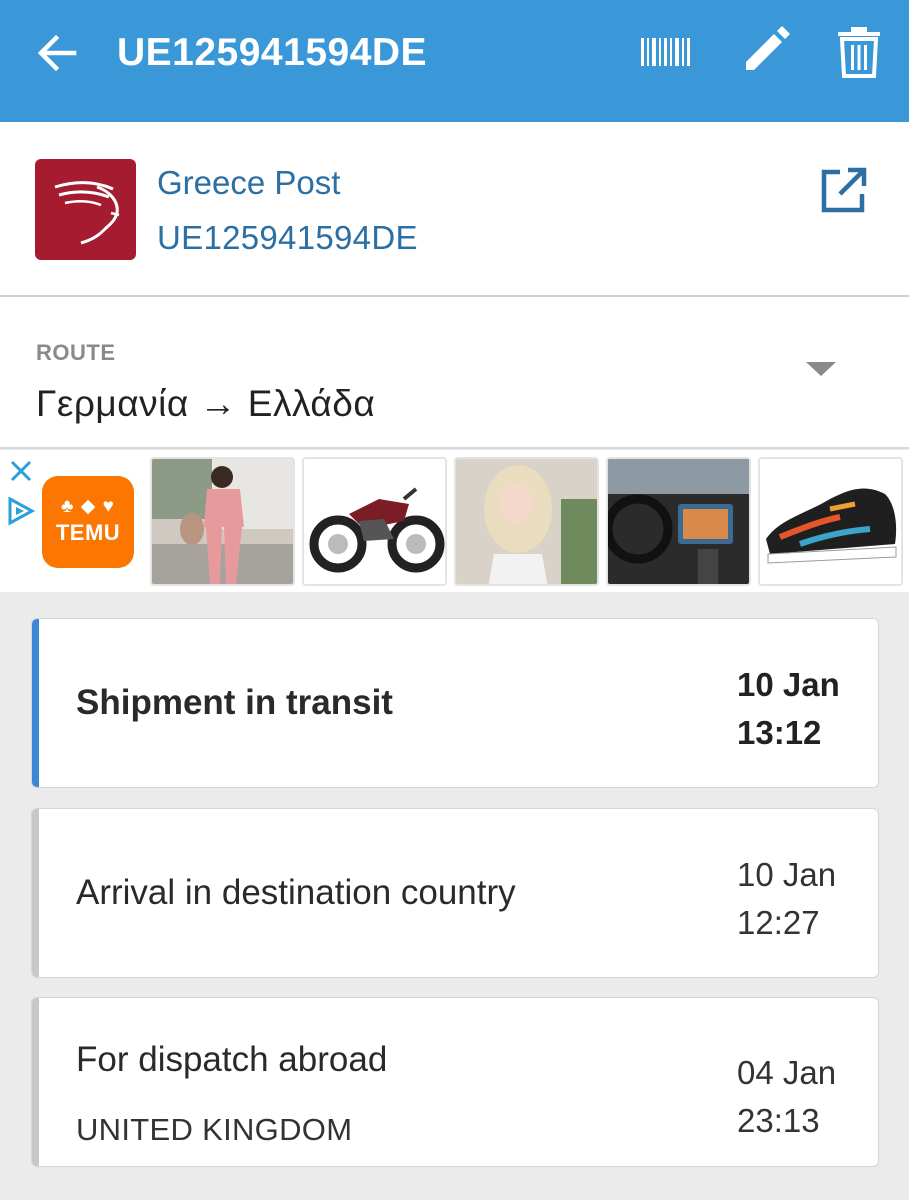 This screenshot has width=909, height=1200. I want to click on edit-pencil-icon, so click(767, 52).